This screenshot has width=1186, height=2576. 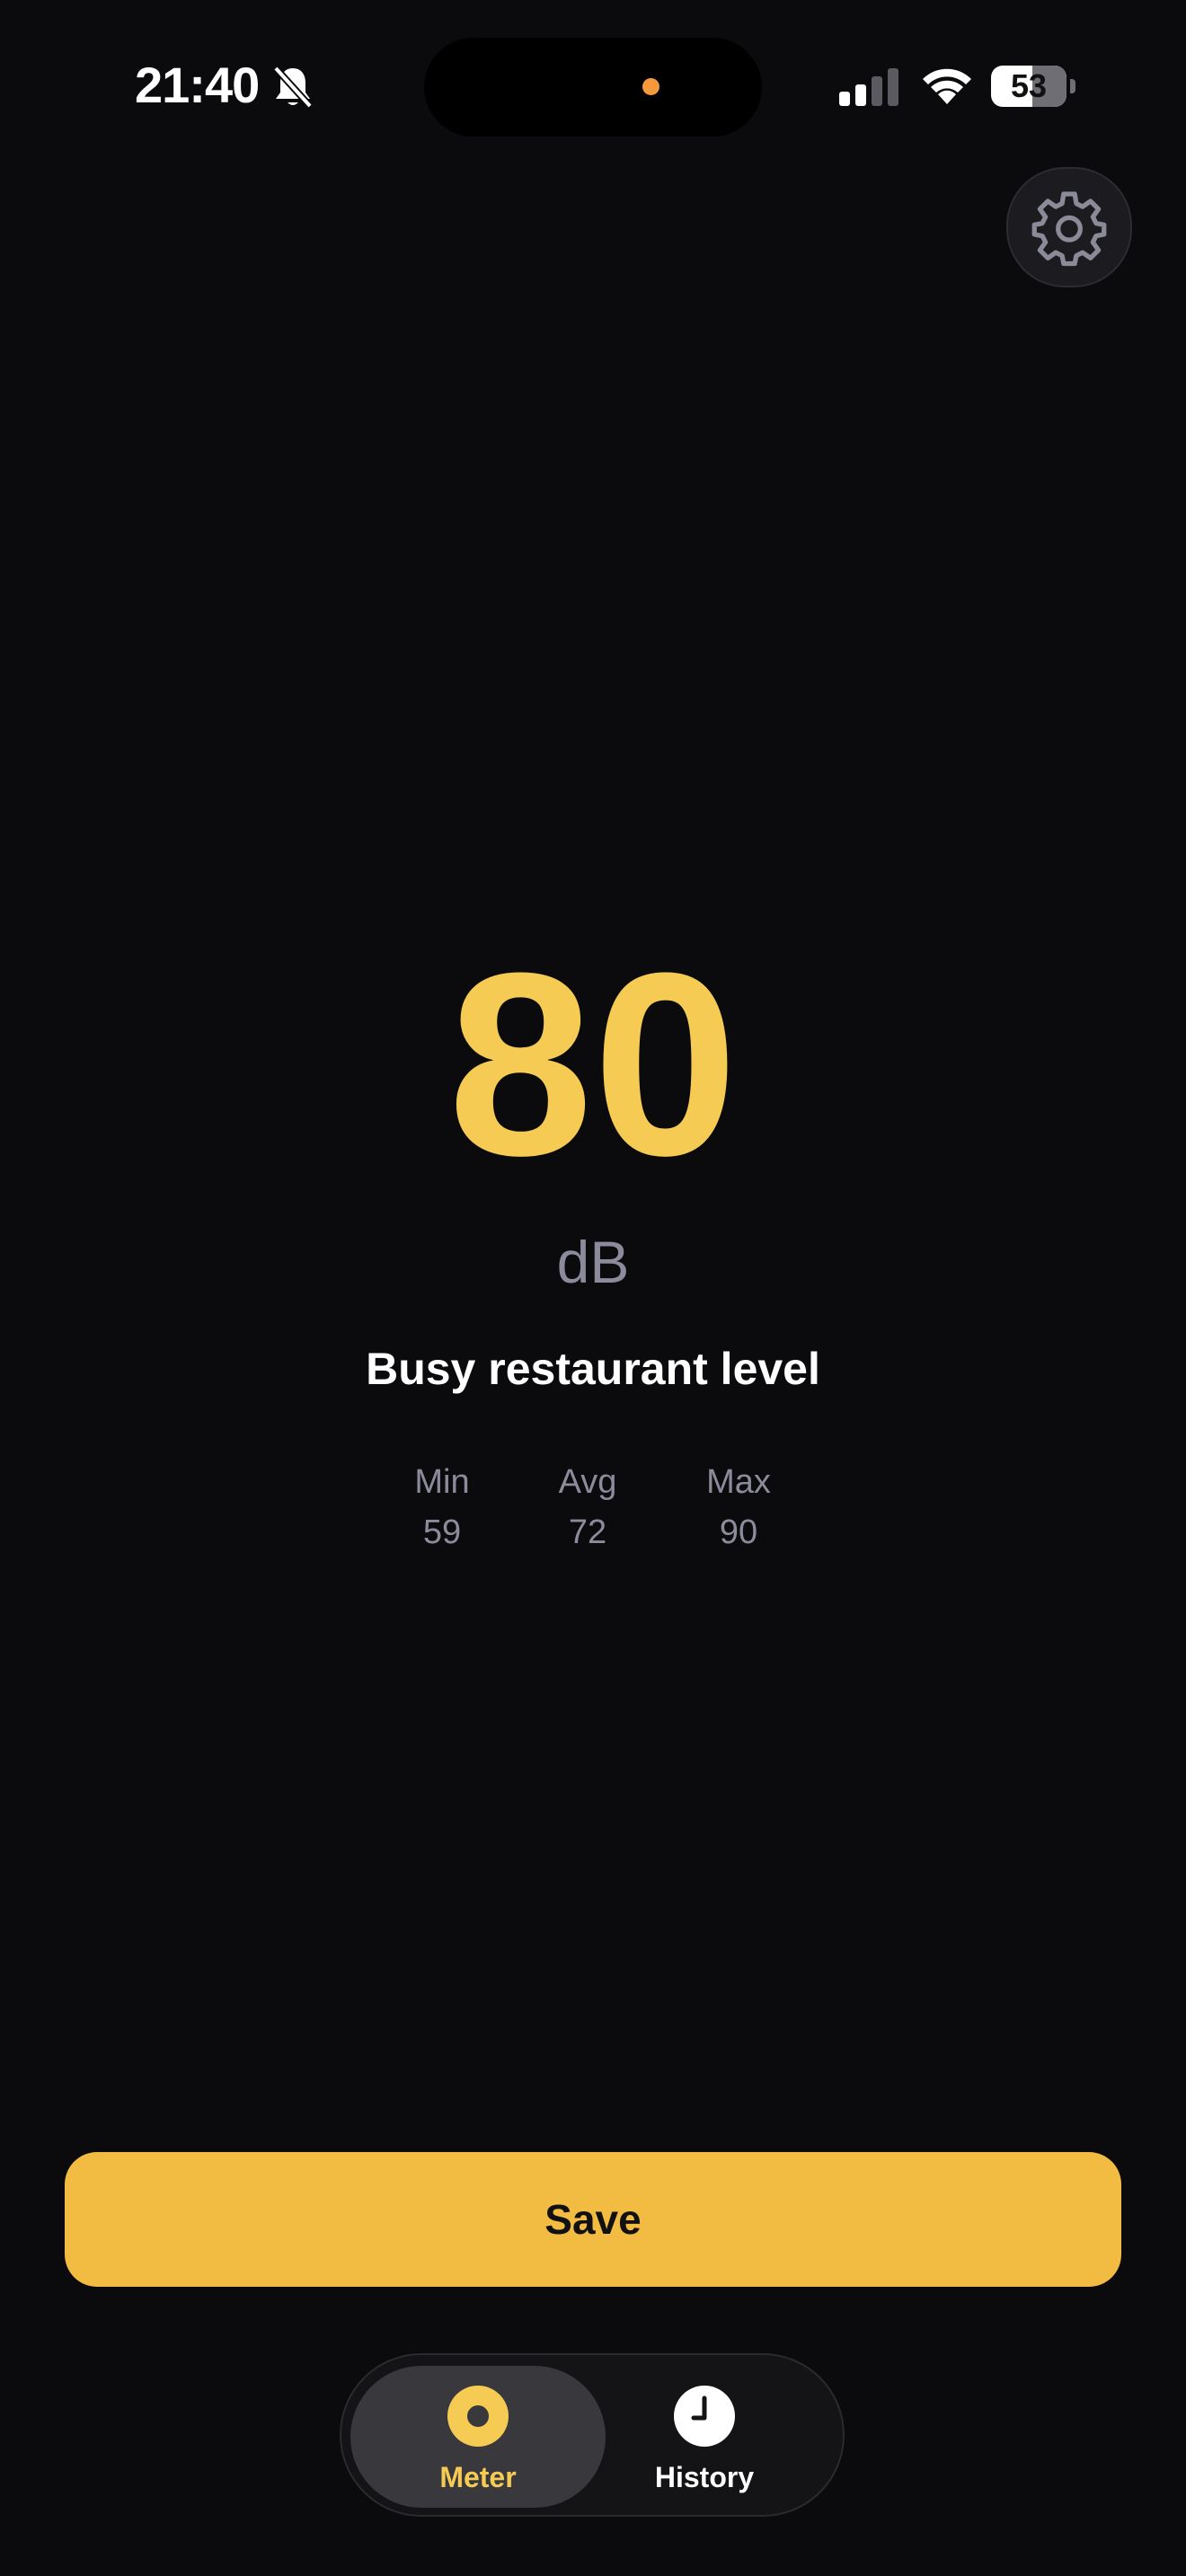 What do you see at coordinates (868, 87) in the screenshot?
I see `cellular-signal-icon` at bounding box center [868, 87].